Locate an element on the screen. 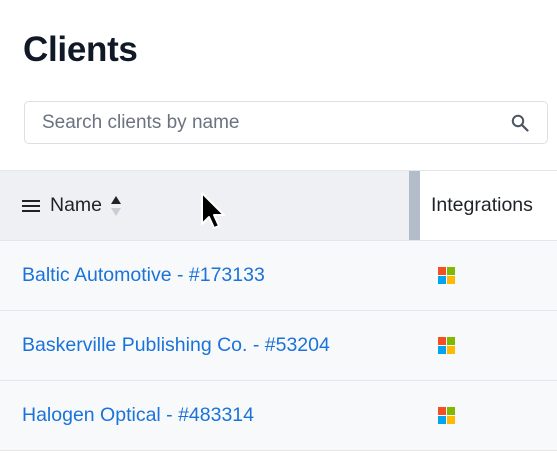 The image size is (557, 453). client-link: Baltic Automotive - #173133 is located at coordinates (143, 275).